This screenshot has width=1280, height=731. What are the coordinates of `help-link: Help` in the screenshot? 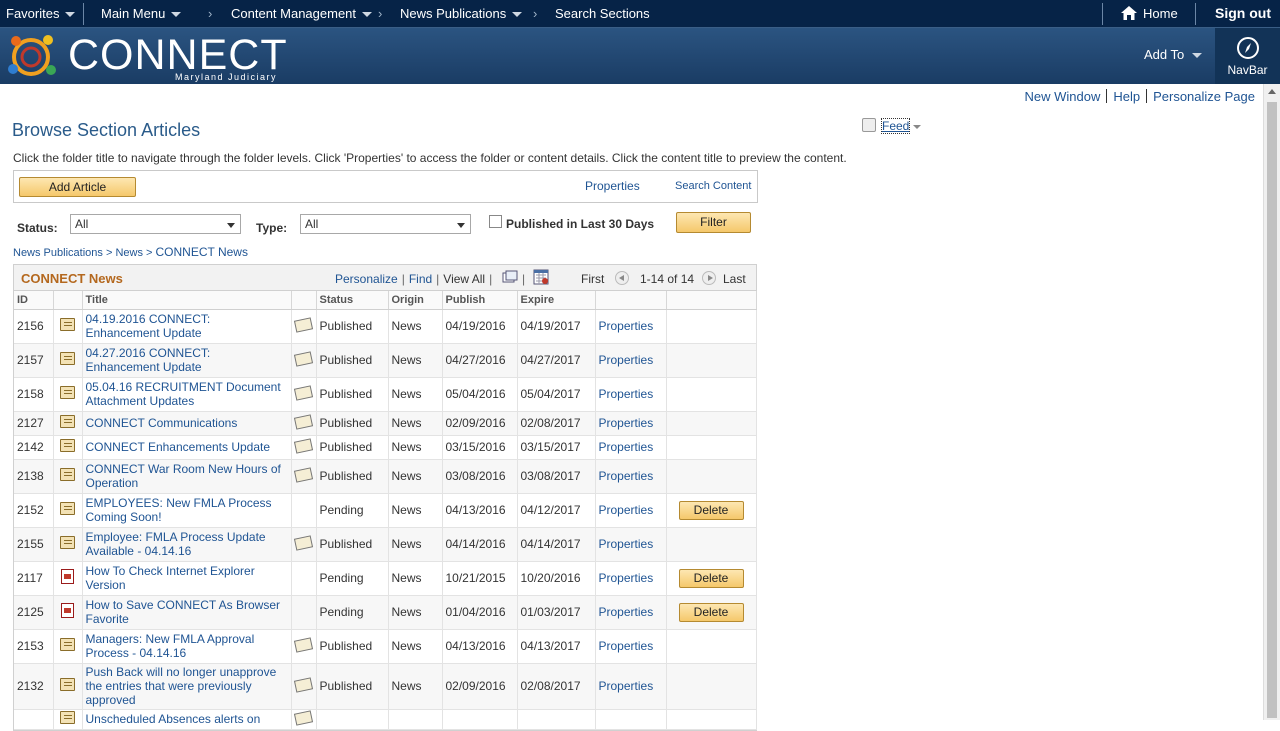 It's located at (1126, 96).